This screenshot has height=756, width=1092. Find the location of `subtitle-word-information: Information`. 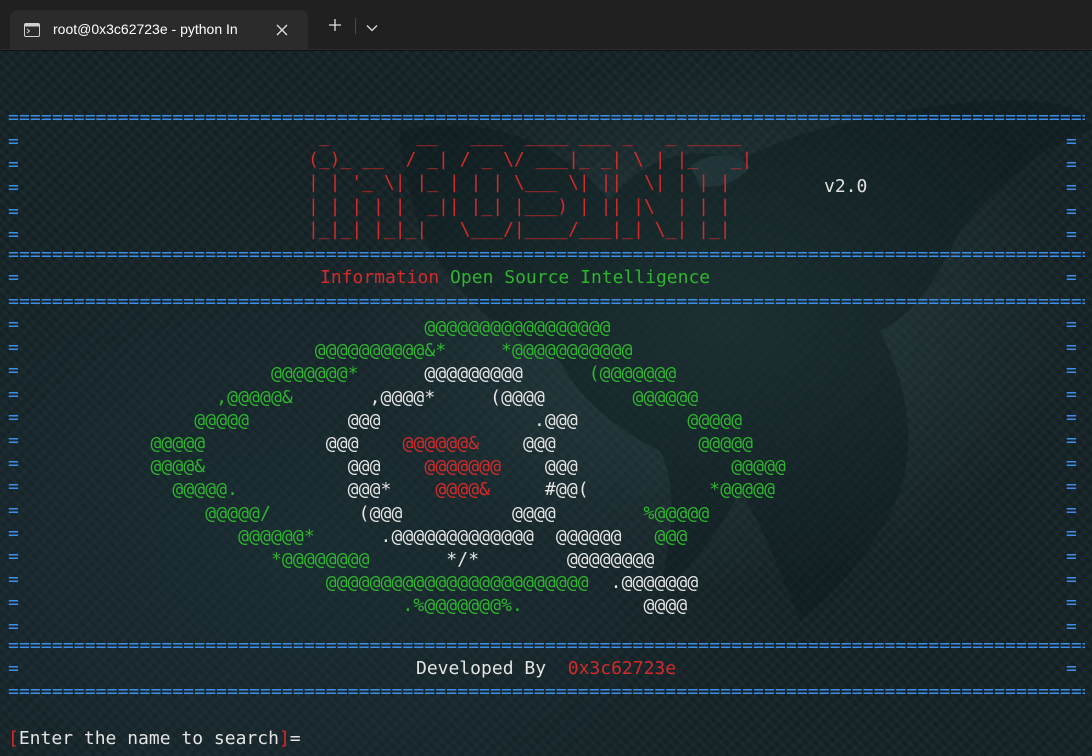

subtitle-word-information: Information is located at coordinates (380, 277).